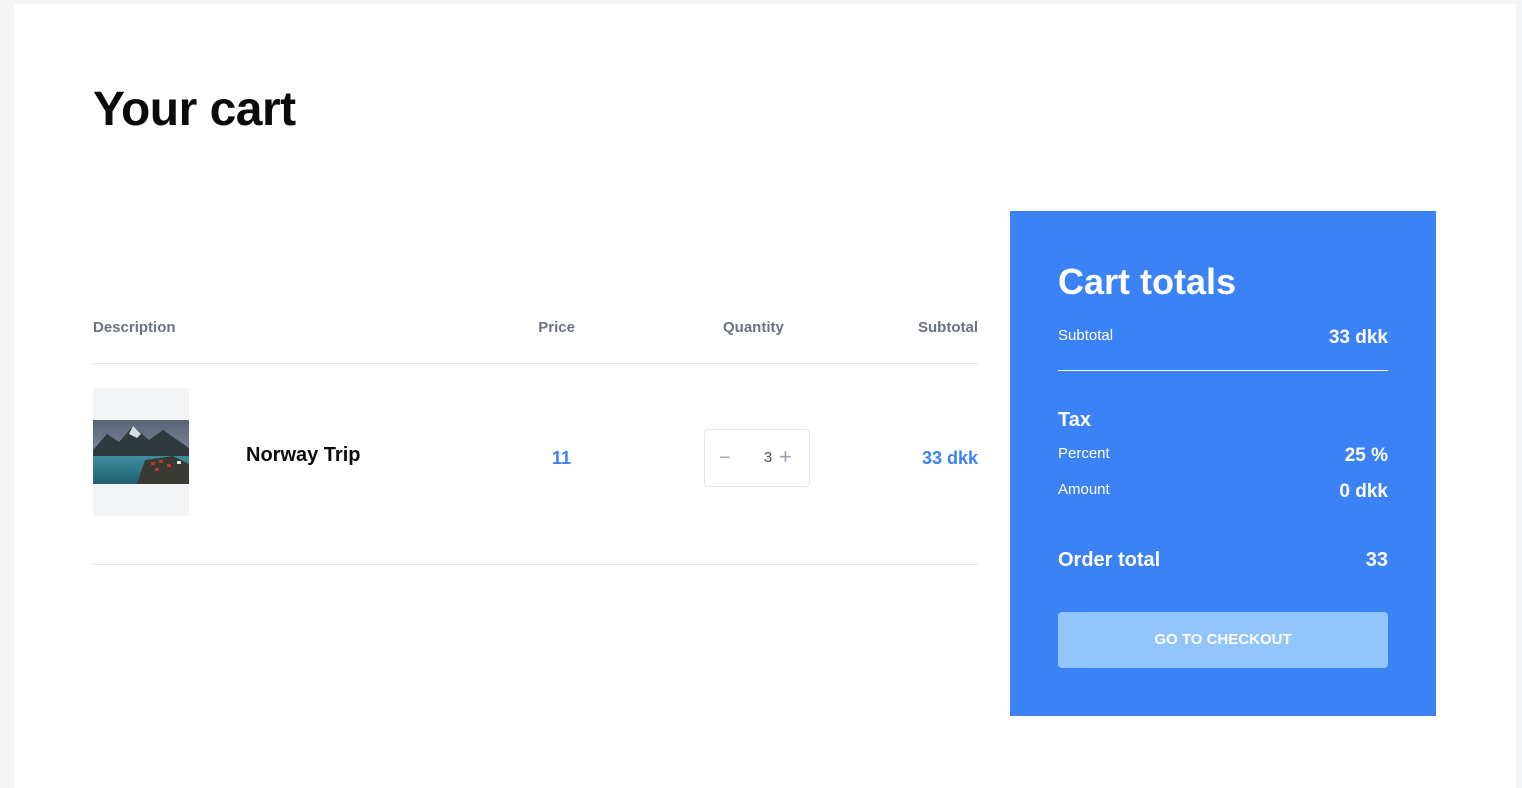 The height and width of the screenshot is (788, 1522). What do you see at coordinates (535, 452) in the screenshot?
I see `table-row: Norway Trip 11 − 3 + 33 dkk` at bounding box center [535, 452].